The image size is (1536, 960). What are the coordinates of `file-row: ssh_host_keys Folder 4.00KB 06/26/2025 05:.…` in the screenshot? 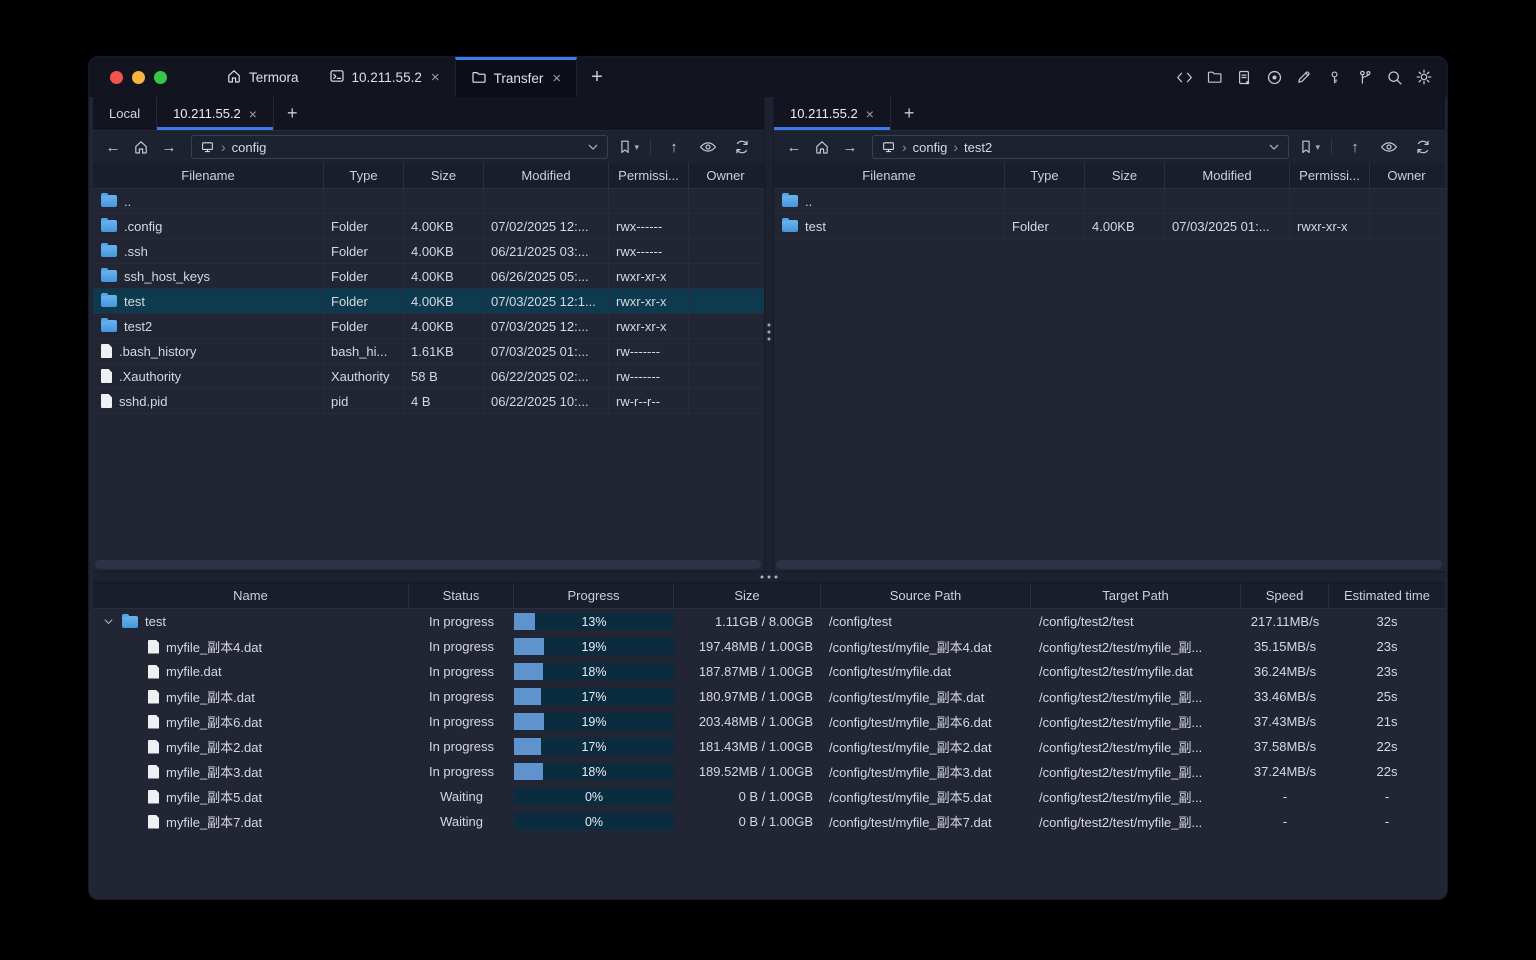 It's located at (428, 276).